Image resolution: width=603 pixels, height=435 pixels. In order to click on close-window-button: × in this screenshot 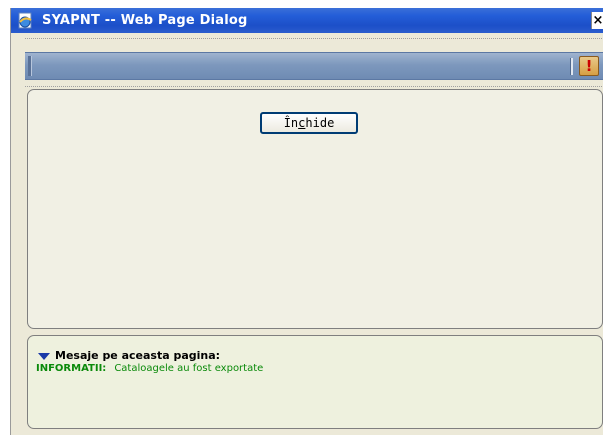, I will do `click(597, 20)`.